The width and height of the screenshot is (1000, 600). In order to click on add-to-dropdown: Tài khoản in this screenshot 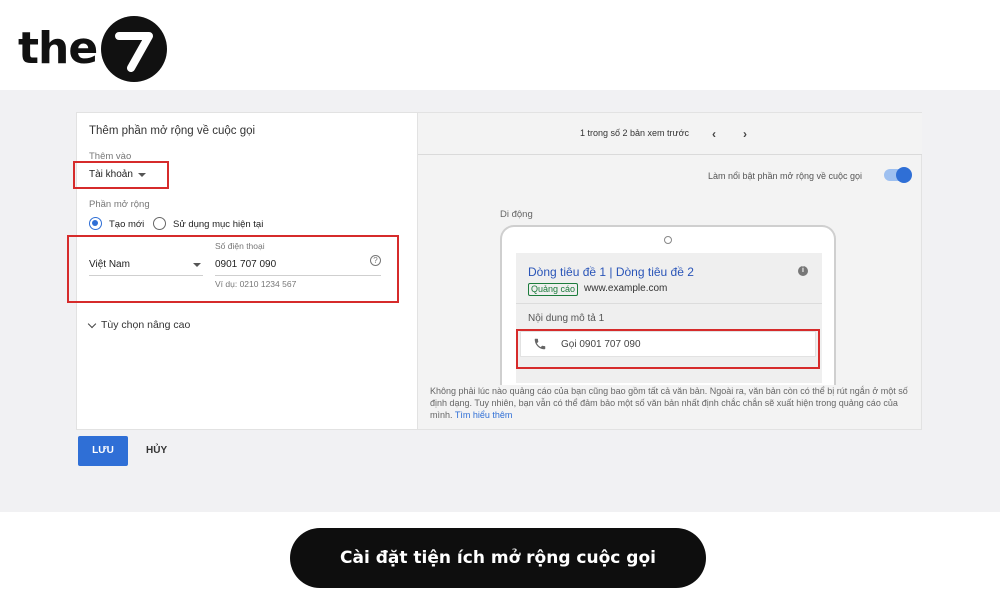, I will do `click(117, 174)`.